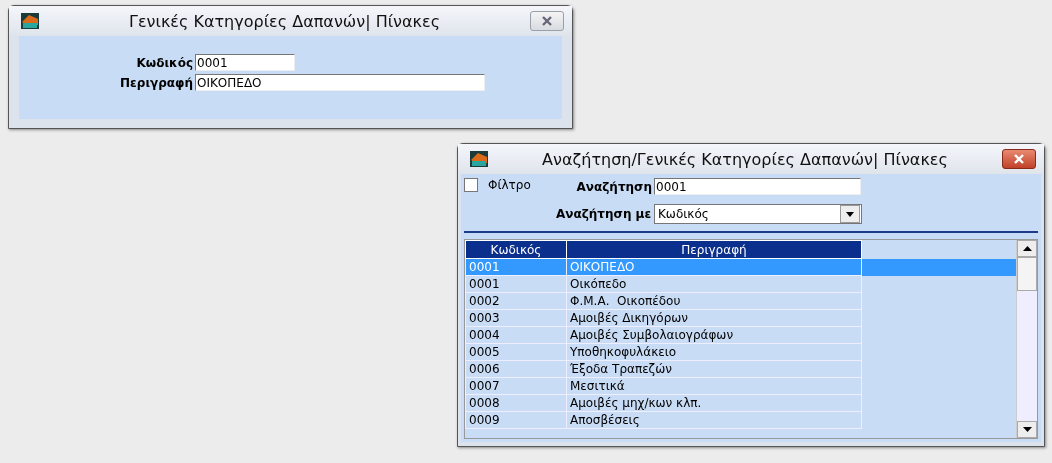  I want to click on filter-label: Φίλτρο, so click(509, 185).